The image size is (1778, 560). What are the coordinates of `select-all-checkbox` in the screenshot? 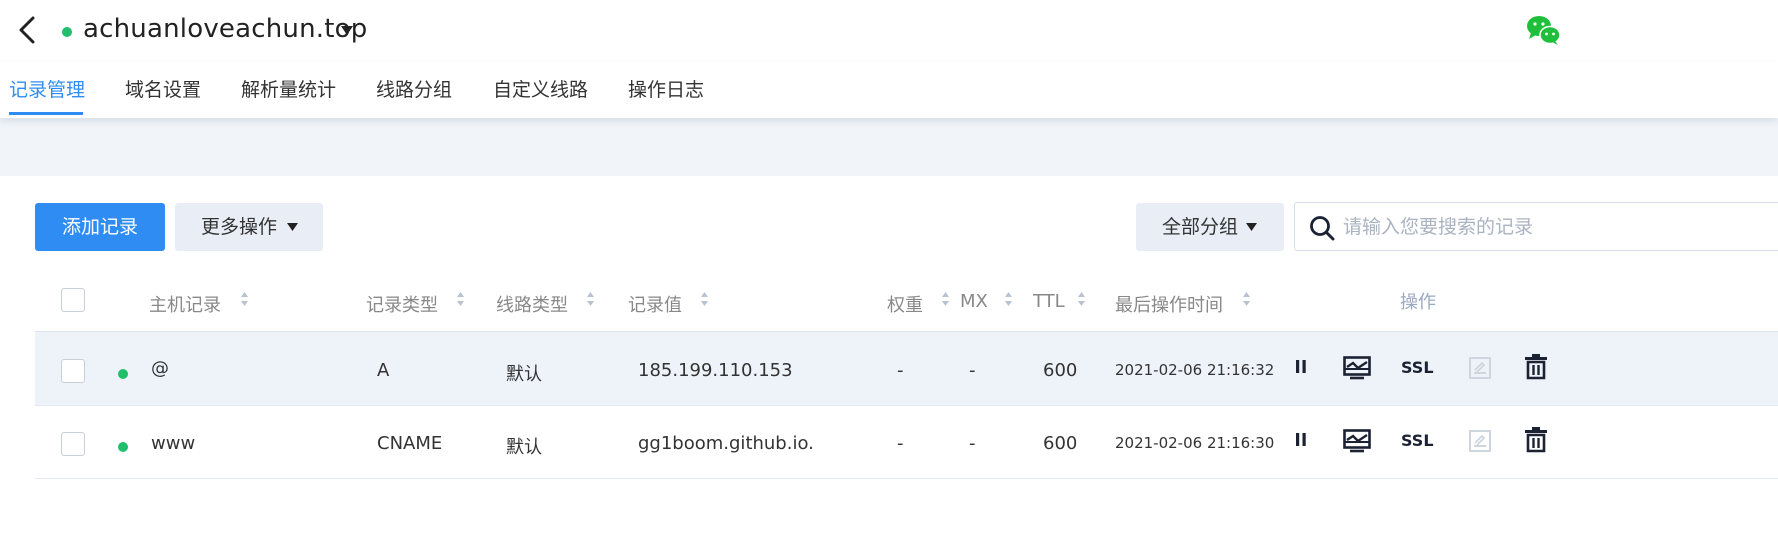 It's located at (73, 300).